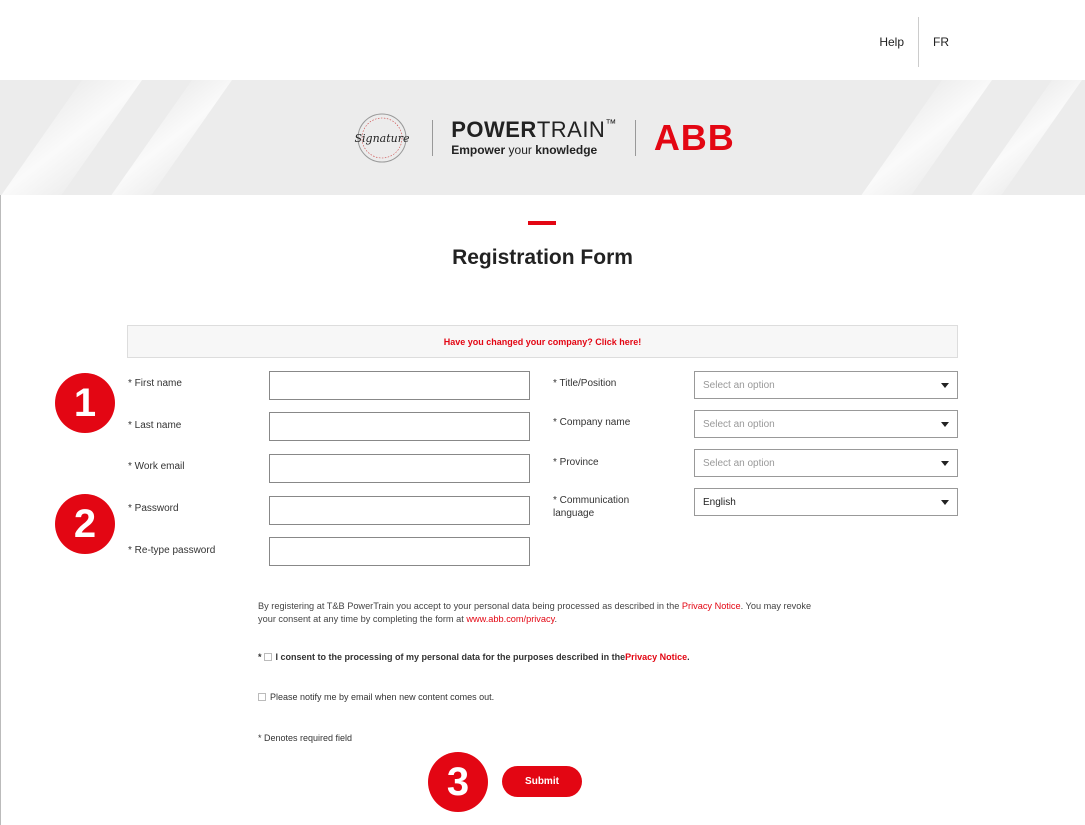 Image resolution: width=1085 pixels, height=825 pixels. I want to click on company-name-select-value: Select an option, so click(739, 424).